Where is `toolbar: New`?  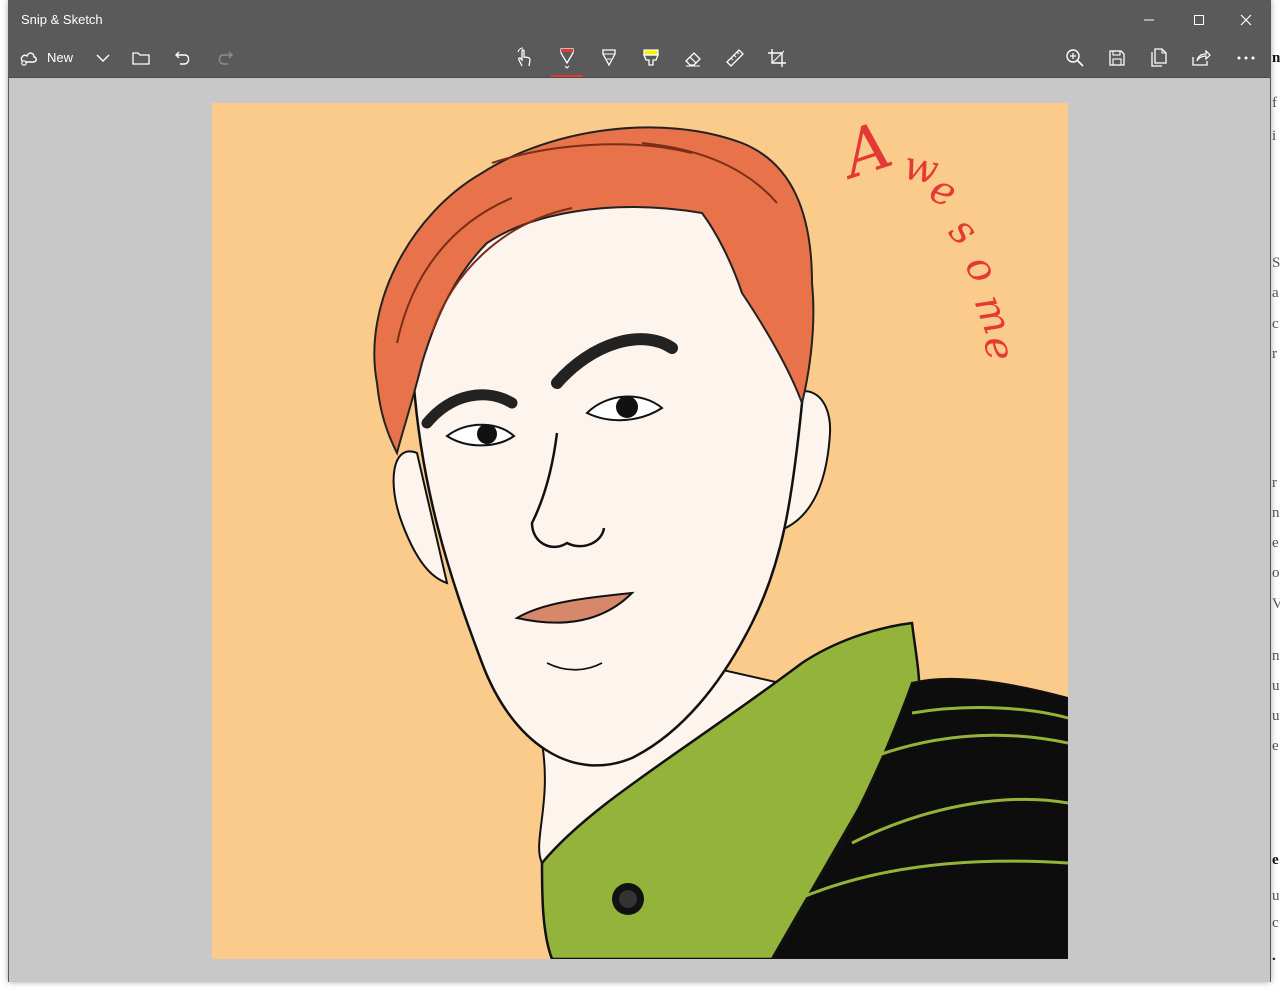 toolbar: New is located at coordinates (639, 58).